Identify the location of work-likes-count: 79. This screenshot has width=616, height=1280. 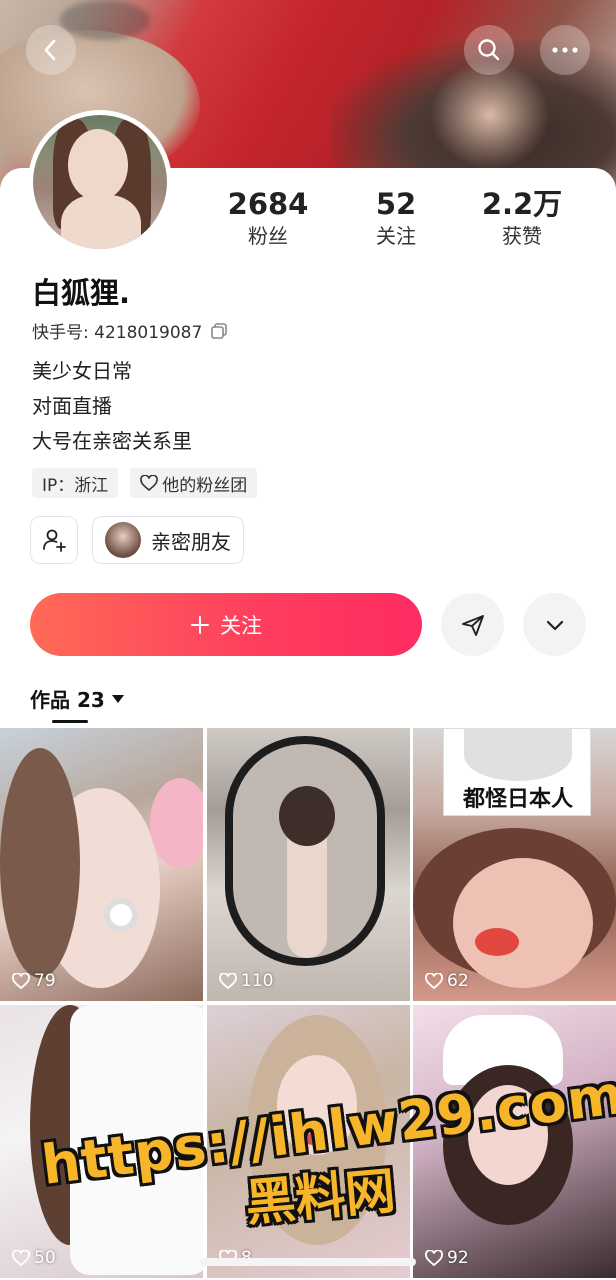
(45, 981).